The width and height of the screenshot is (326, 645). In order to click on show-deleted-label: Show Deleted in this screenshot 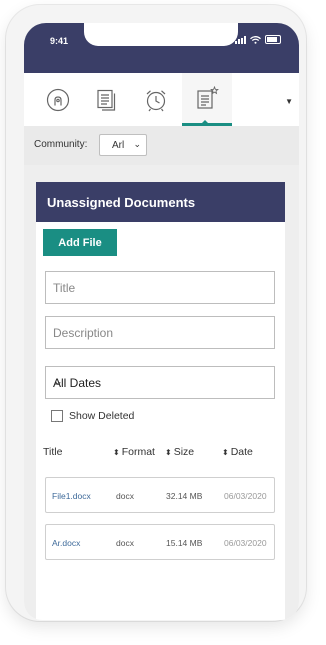, I will do `click(102, 416)`.